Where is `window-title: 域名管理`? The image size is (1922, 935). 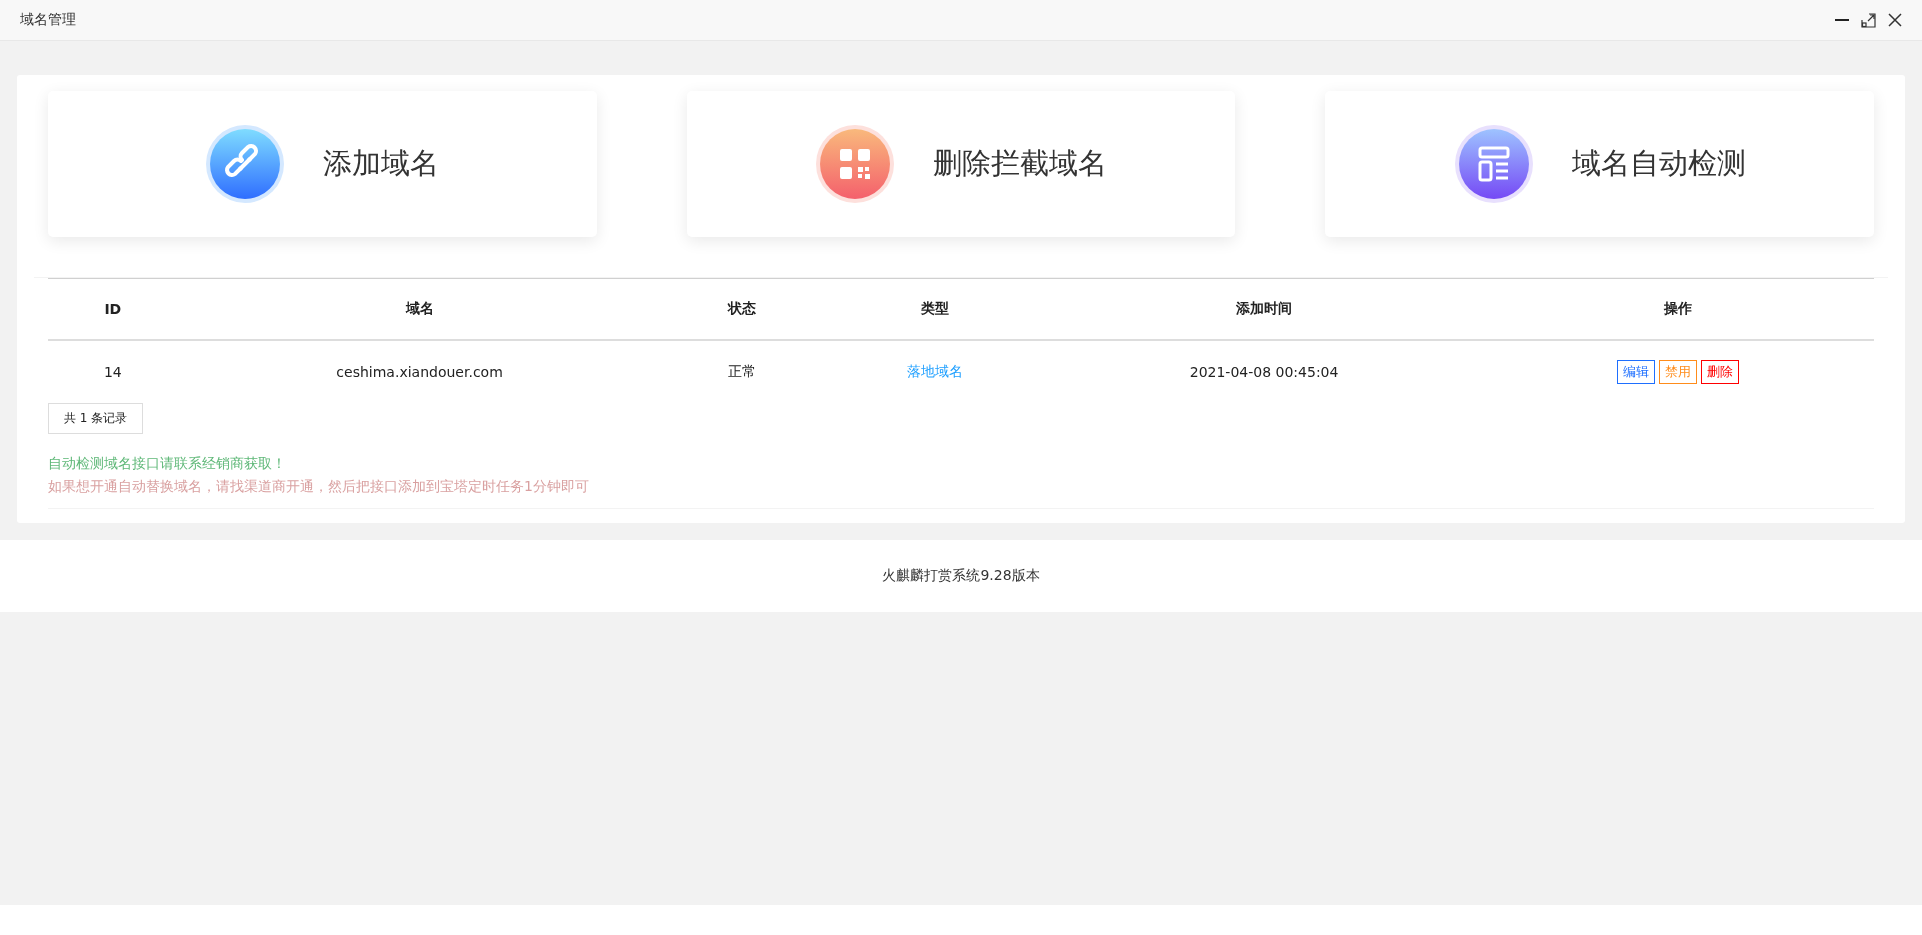
window-title: 域名管理 is located at coordinates (48, 20).